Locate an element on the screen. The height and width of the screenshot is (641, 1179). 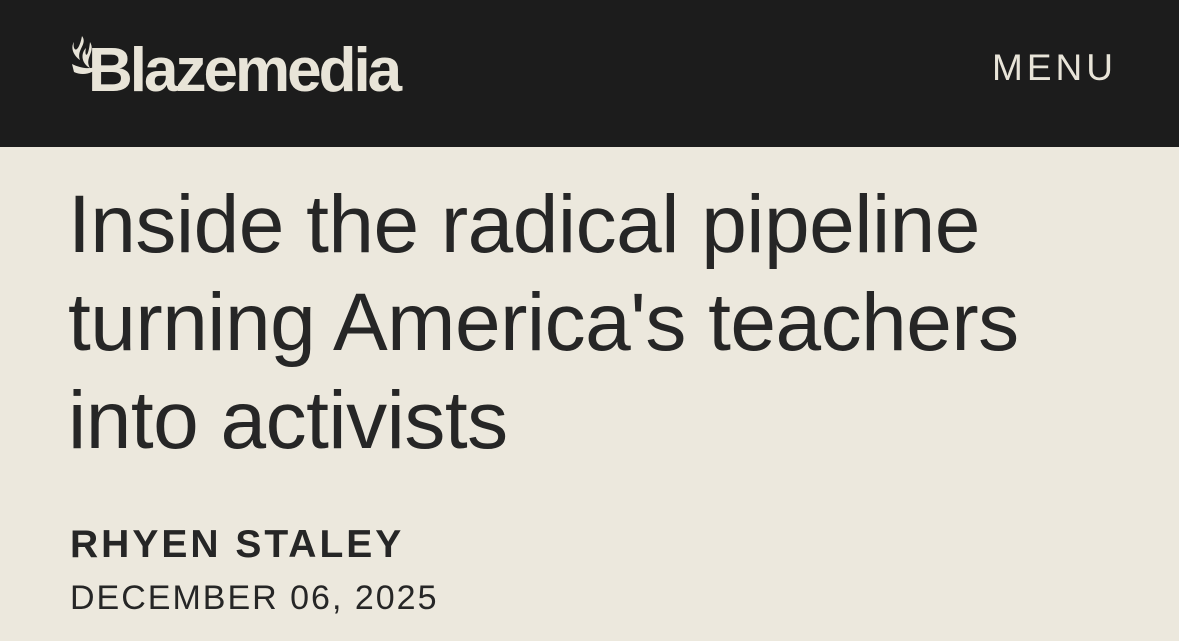
author-byline: RHYEN STALEY is located at coordinates (237, 545).